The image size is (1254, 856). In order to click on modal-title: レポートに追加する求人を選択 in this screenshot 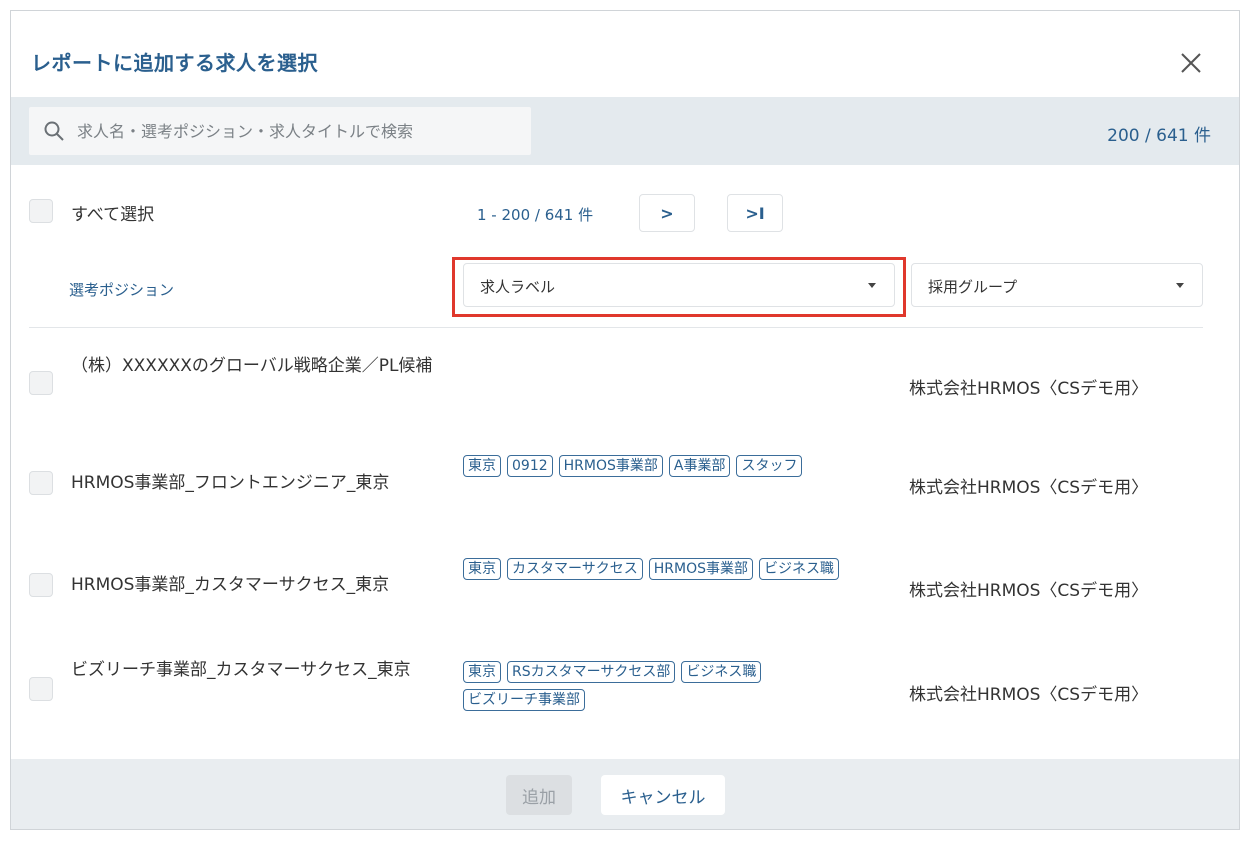, I will do `click(174, 63)`.